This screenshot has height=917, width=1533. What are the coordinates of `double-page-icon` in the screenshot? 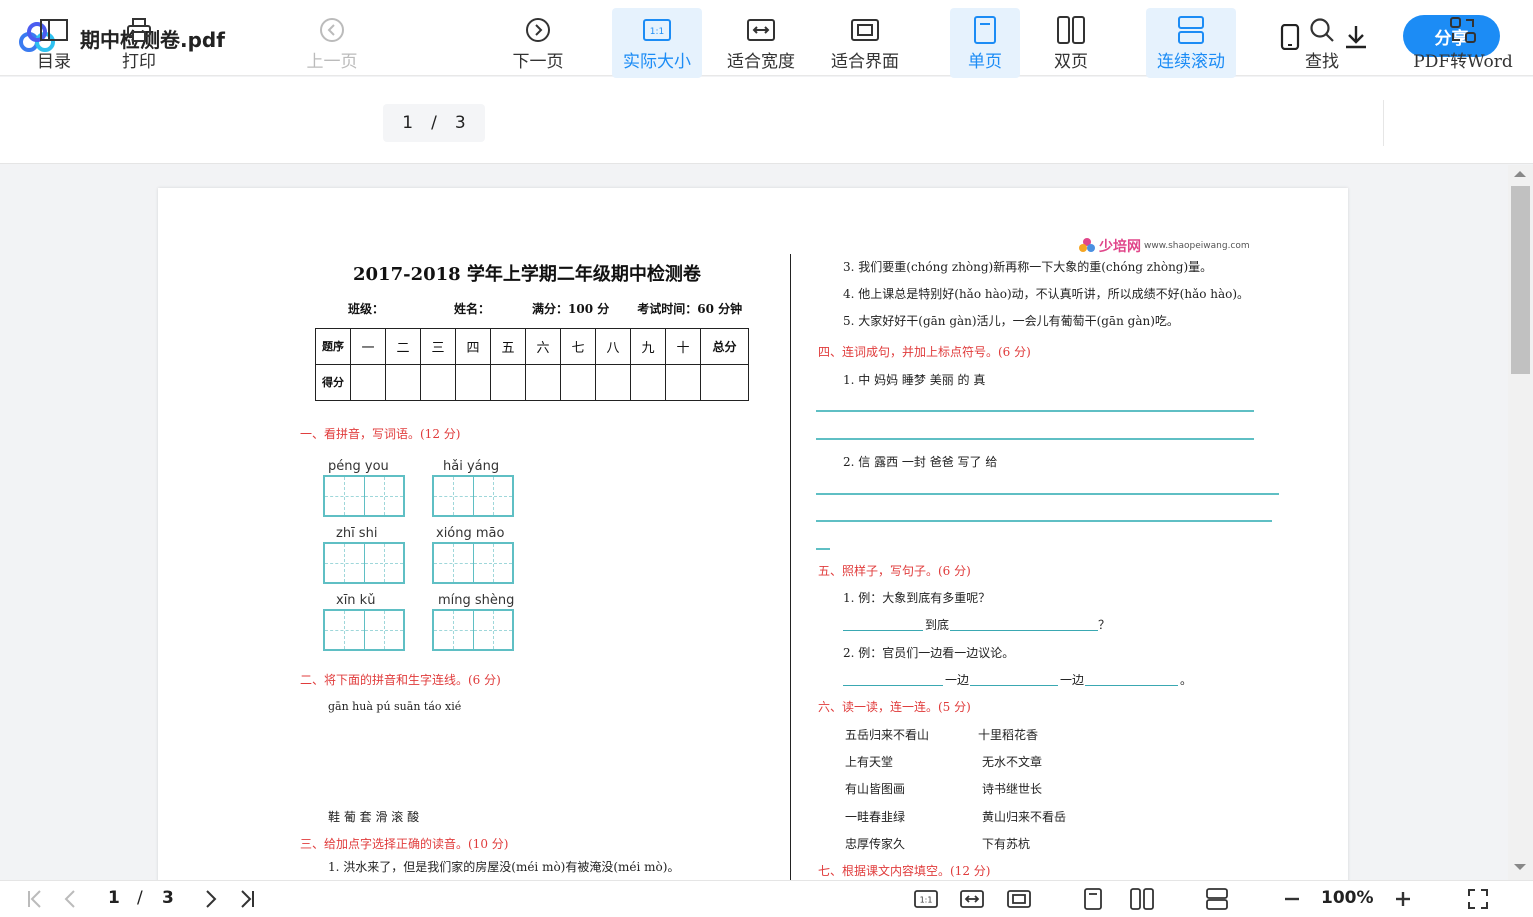 It's located at (1071, 29).